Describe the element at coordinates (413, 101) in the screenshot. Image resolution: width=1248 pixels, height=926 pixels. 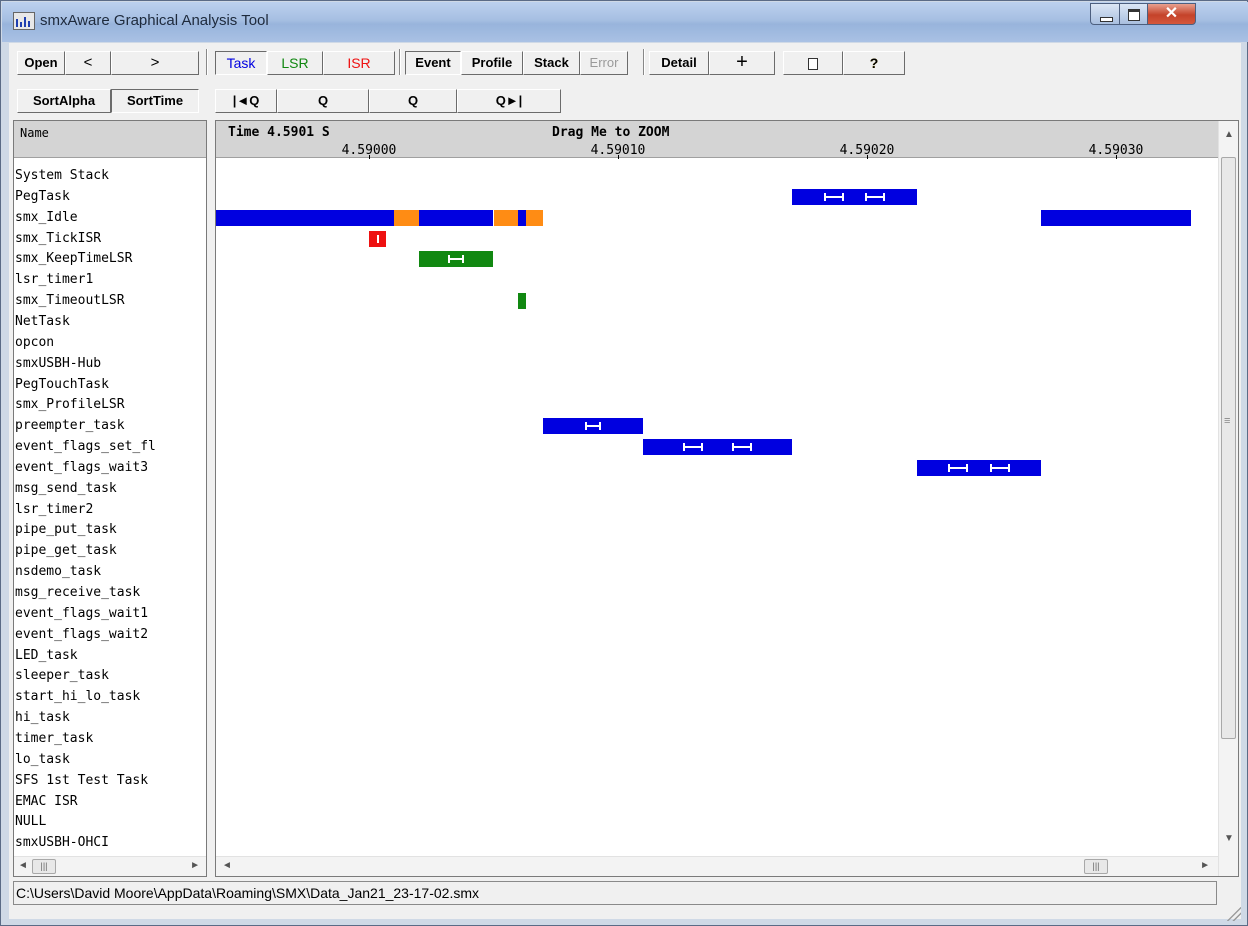
I see `zoom-in-button: Q` at that location.